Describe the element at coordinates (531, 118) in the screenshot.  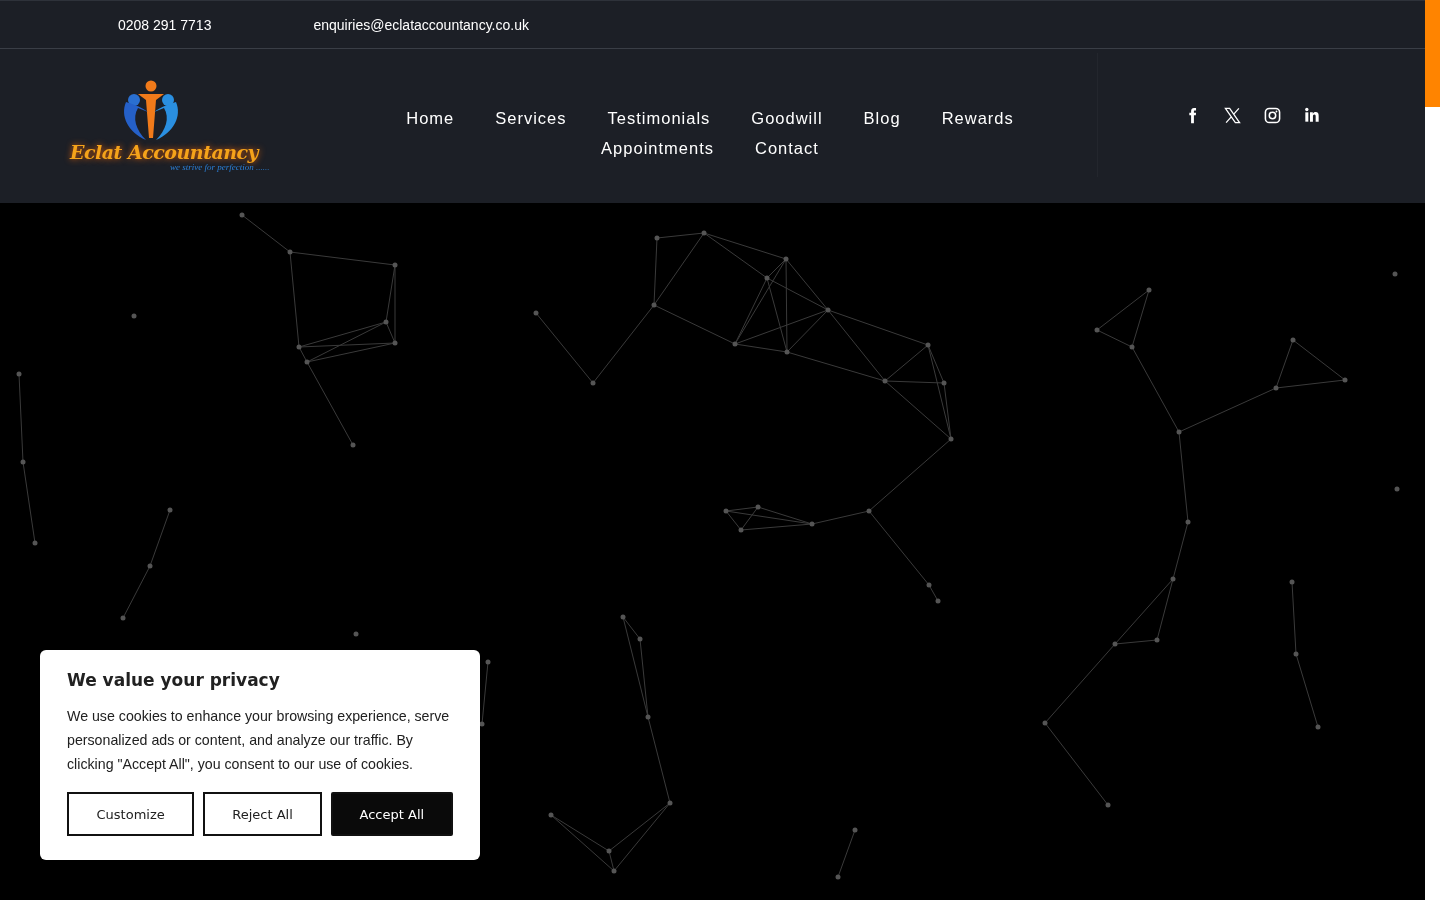
I see `nav-link: Services` at that location.